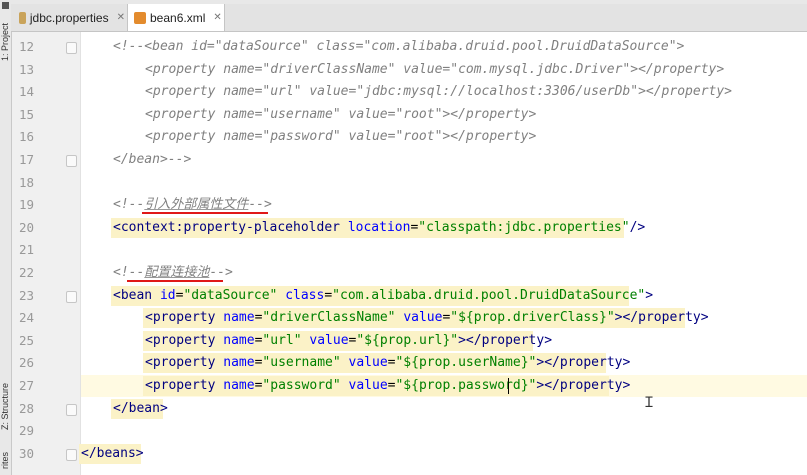 The height and width of the screenshot is (475, 807). I want to click on code-token: "${prop.userName}", so click(466, 363).